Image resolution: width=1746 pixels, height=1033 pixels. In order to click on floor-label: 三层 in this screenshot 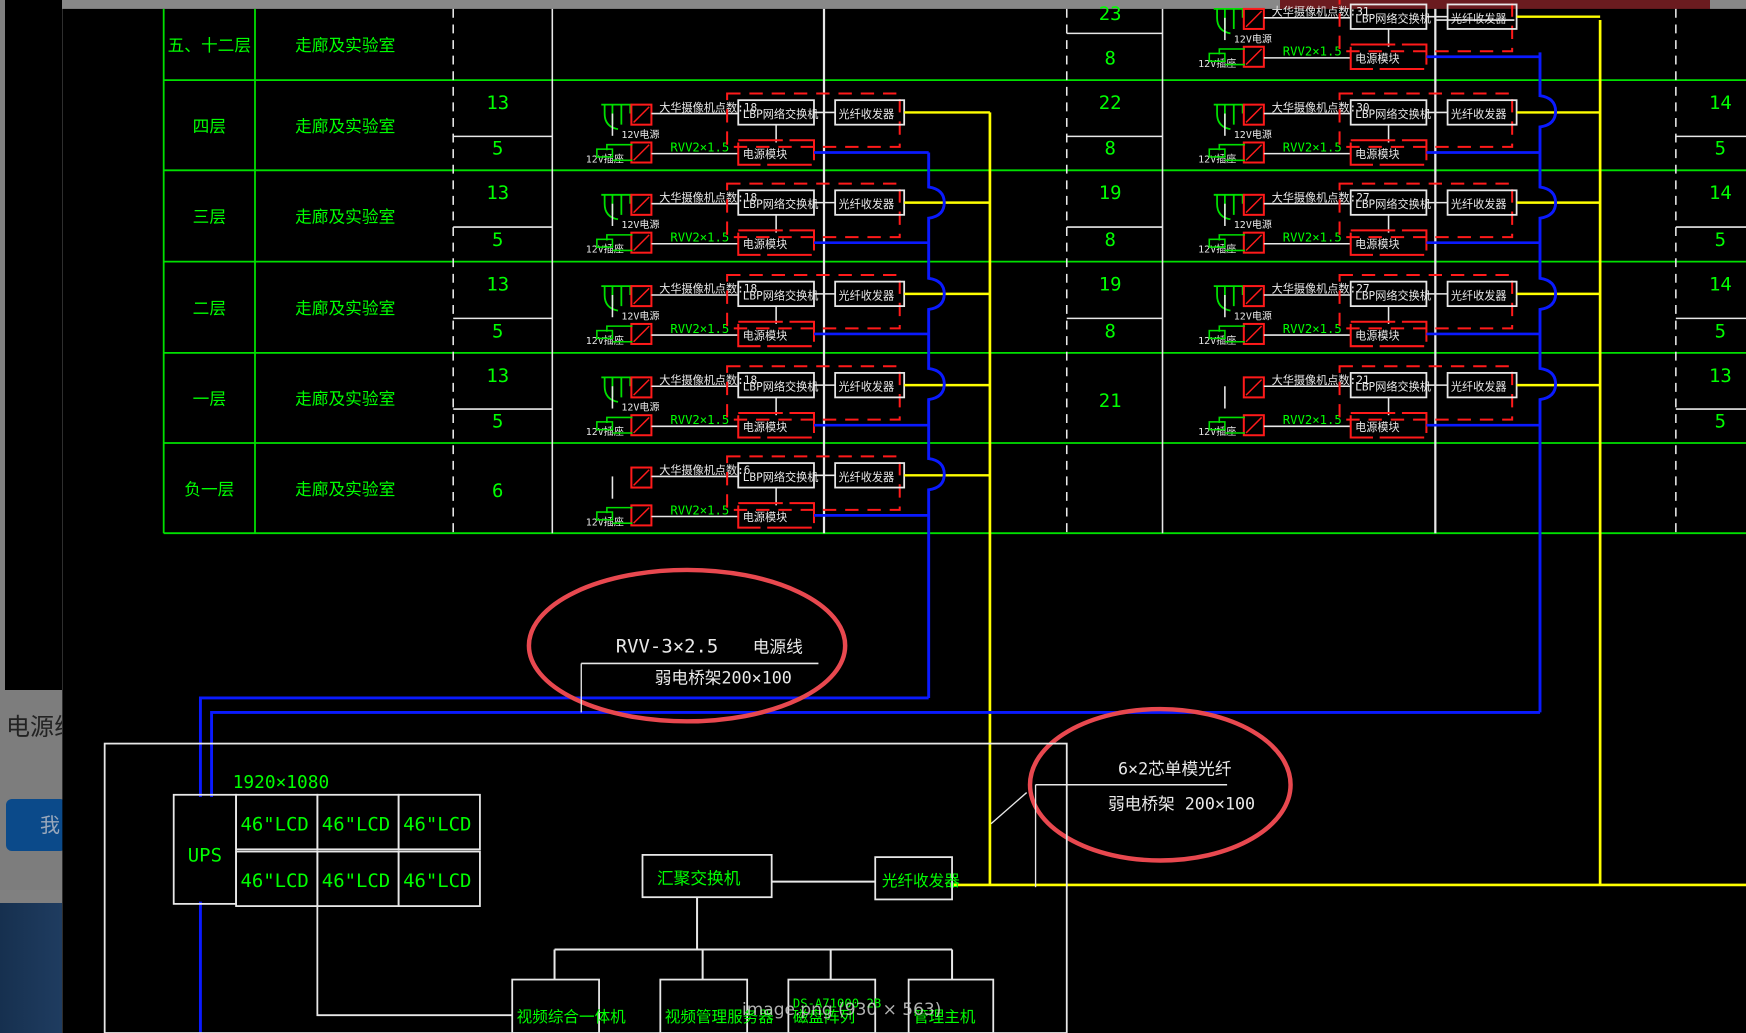, I will do `click(209, 217)`.